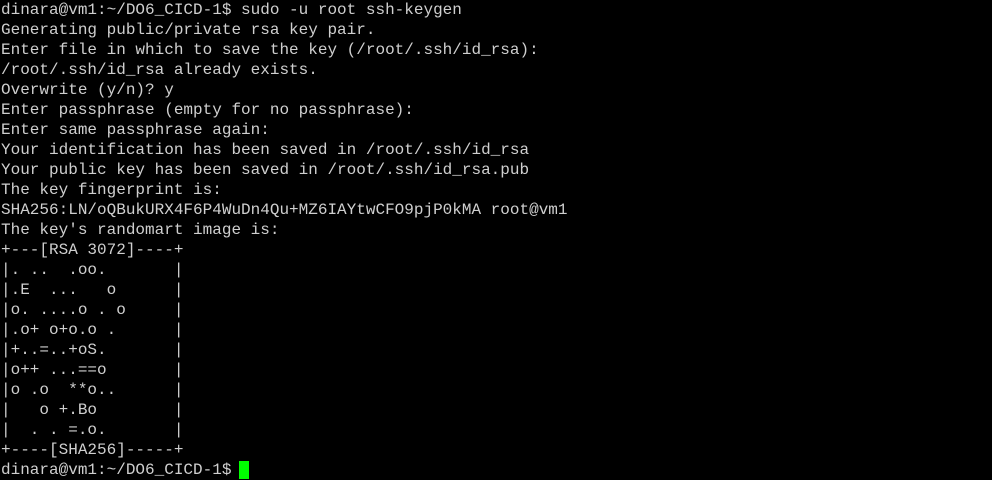 This screenshot has width=992, height=480. Describe the element at coordinates (159, 70) in the screenshot. I see `terminal-output-line: /root/.ssh/id_rsa already exists.` at that location.